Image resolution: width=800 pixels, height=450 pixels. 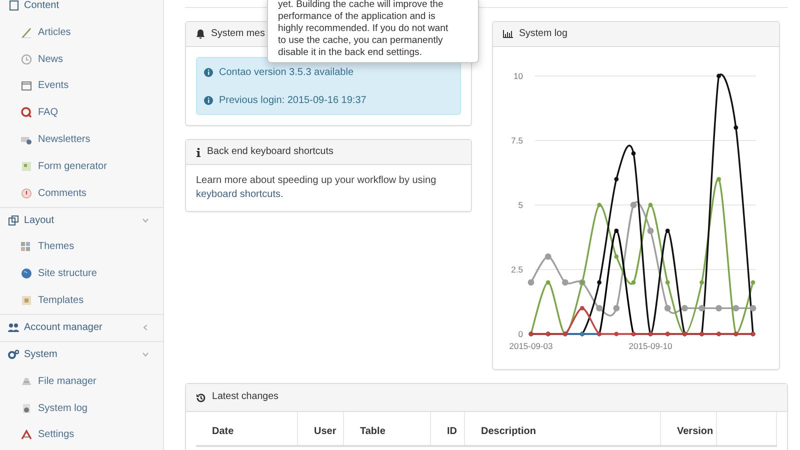 What do you see at coordinates (81, 166) in the screenshot?
I see `sidebar-item: Form generator` at bounding box center [81, 166].